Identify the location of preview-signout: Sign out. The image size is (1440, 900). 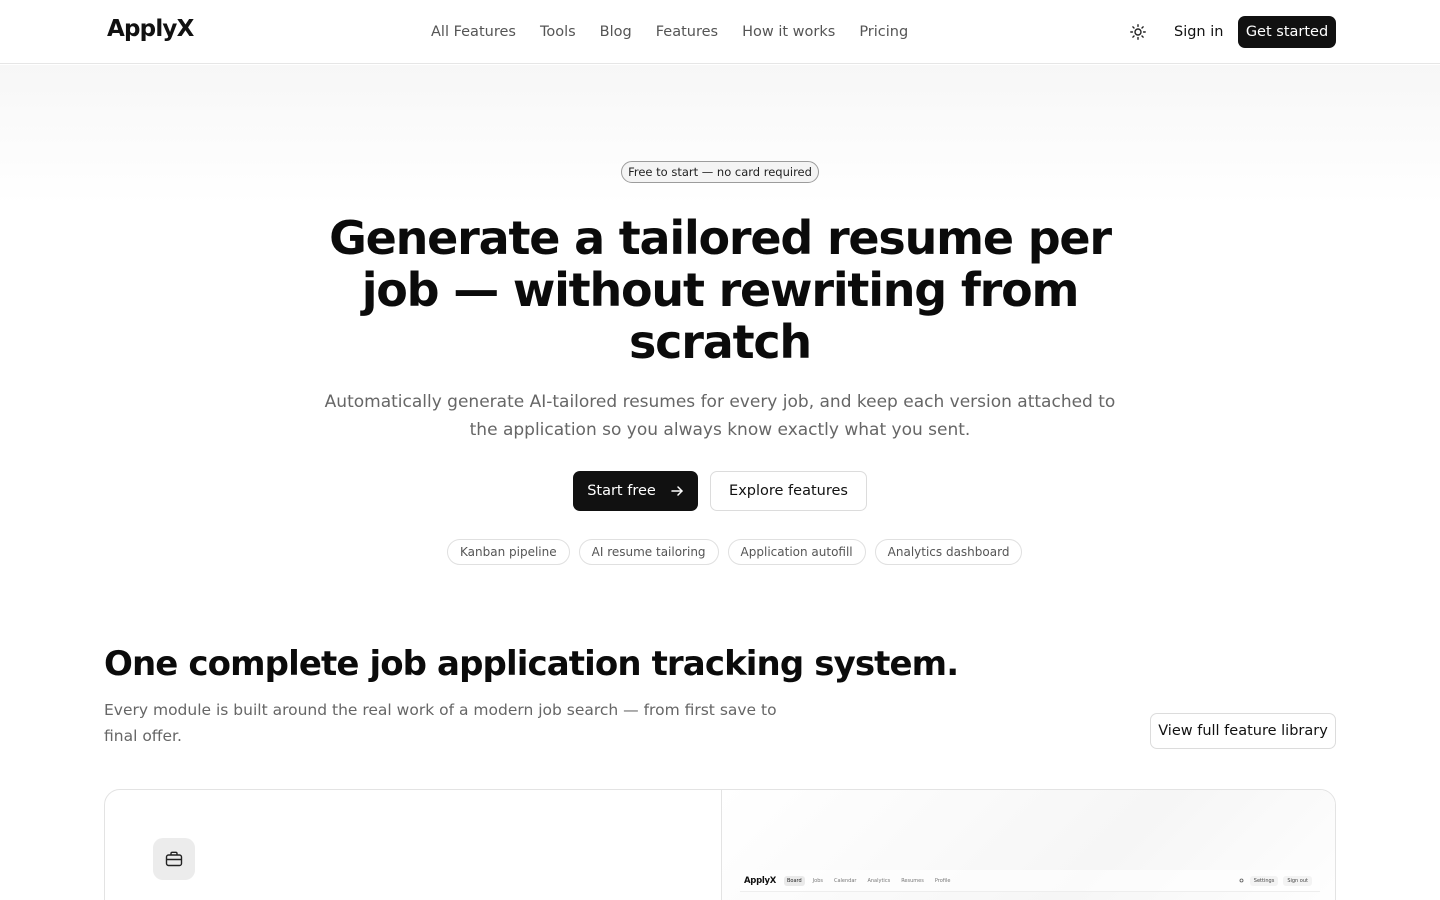
(1297, 880).